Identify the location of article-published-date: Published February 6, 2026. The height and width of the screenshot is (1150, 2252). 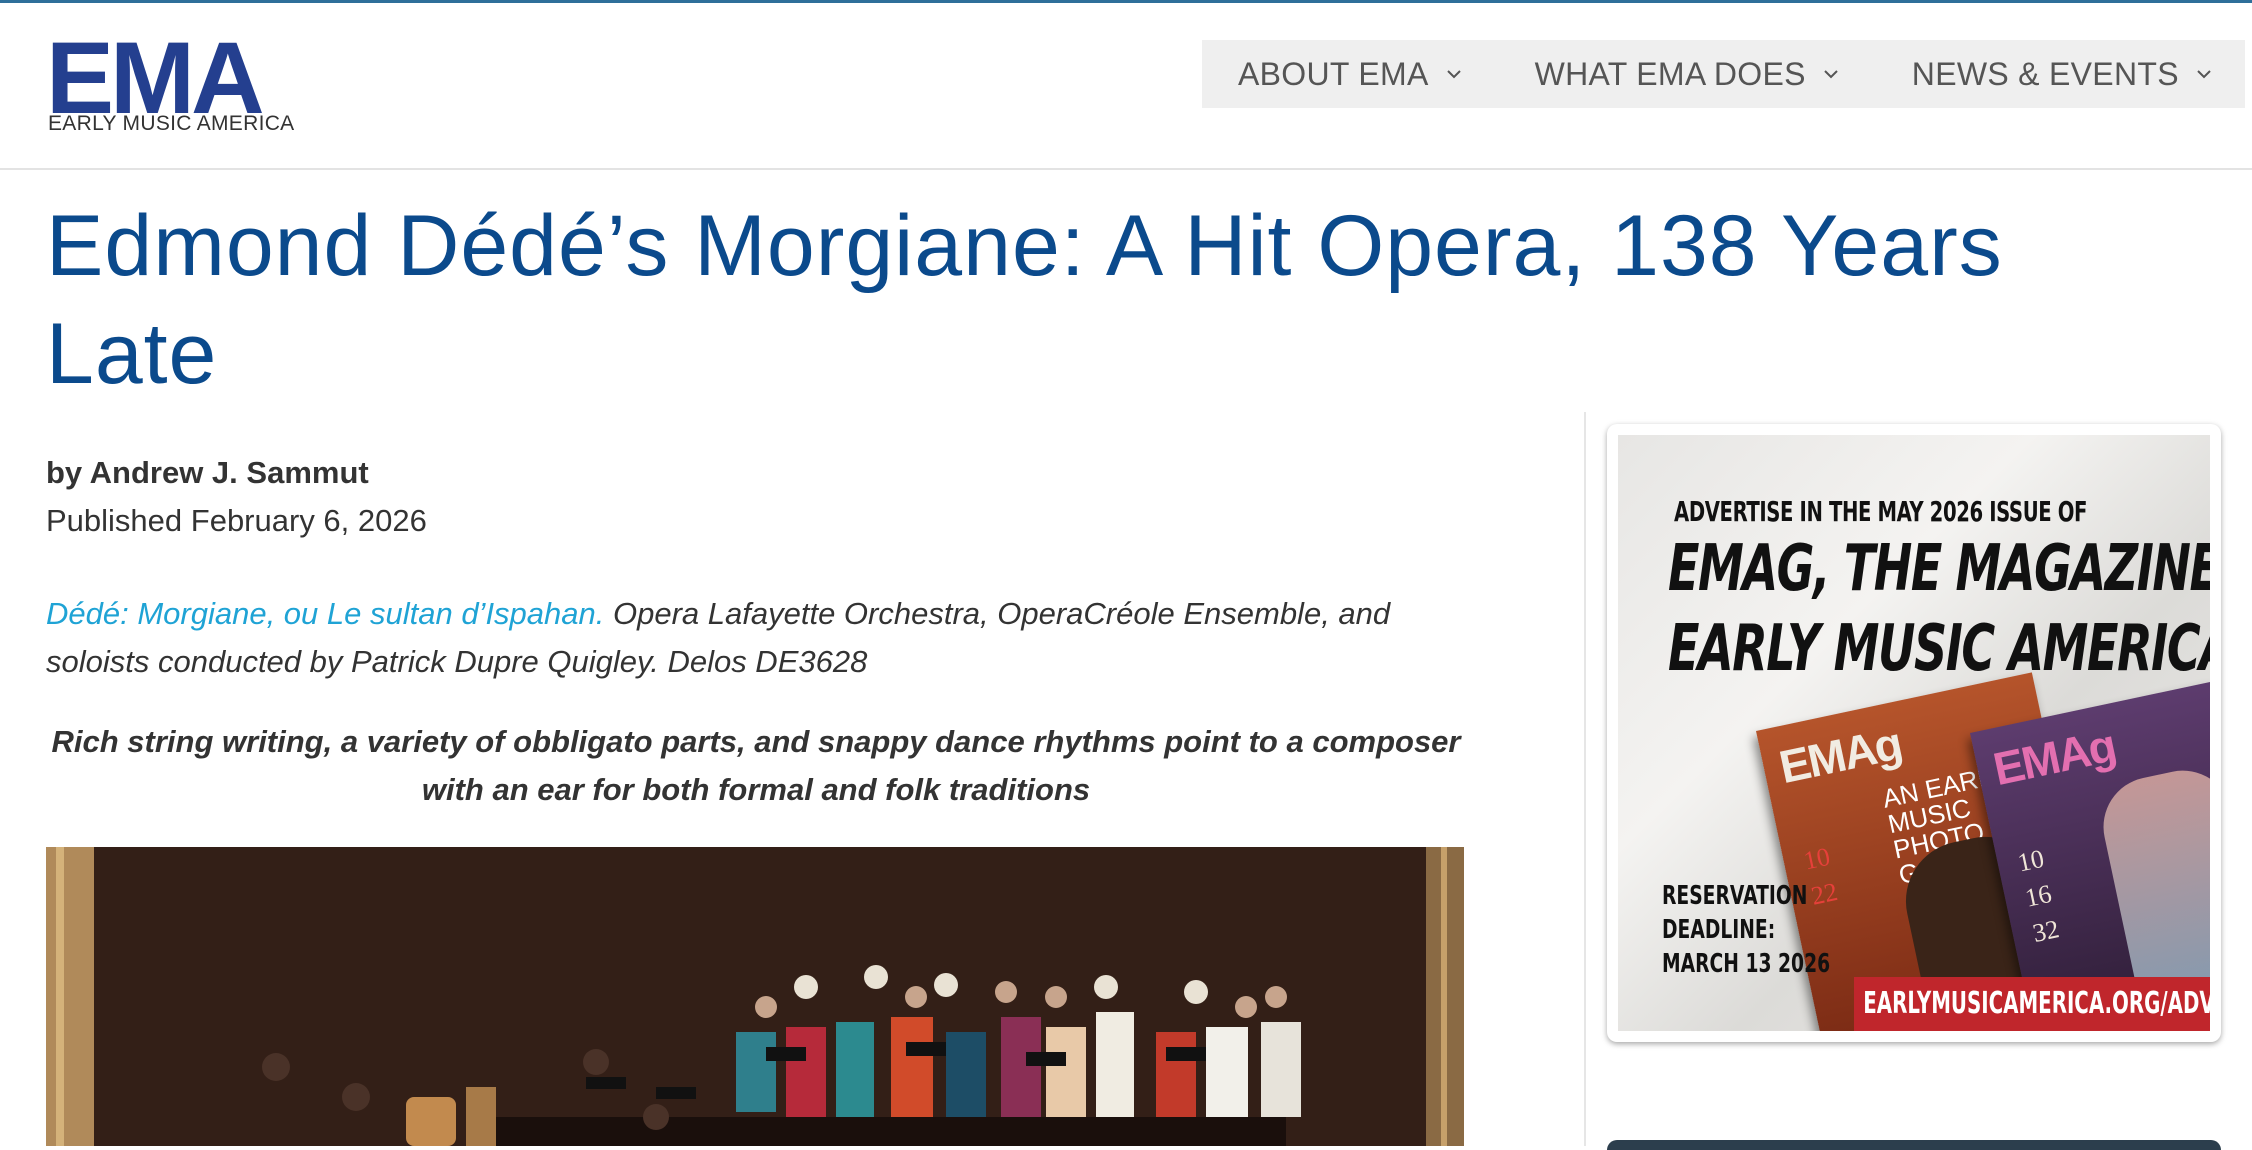
(236, 520).